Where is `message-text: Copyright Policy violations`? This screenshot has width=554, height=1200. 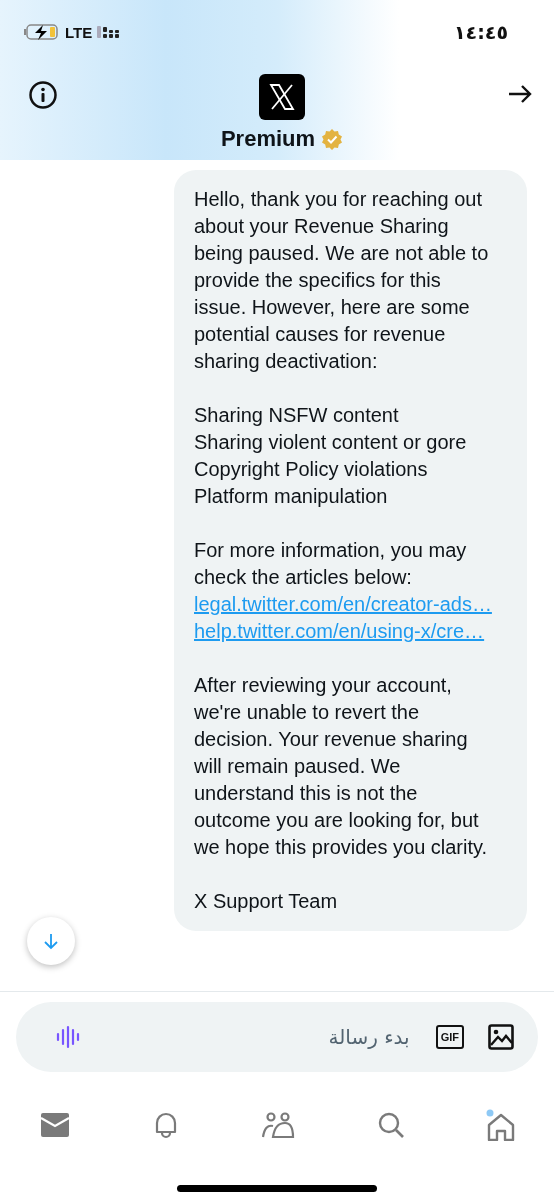
message-text: Copyright Policy violations is located at coordinates (311, 469).